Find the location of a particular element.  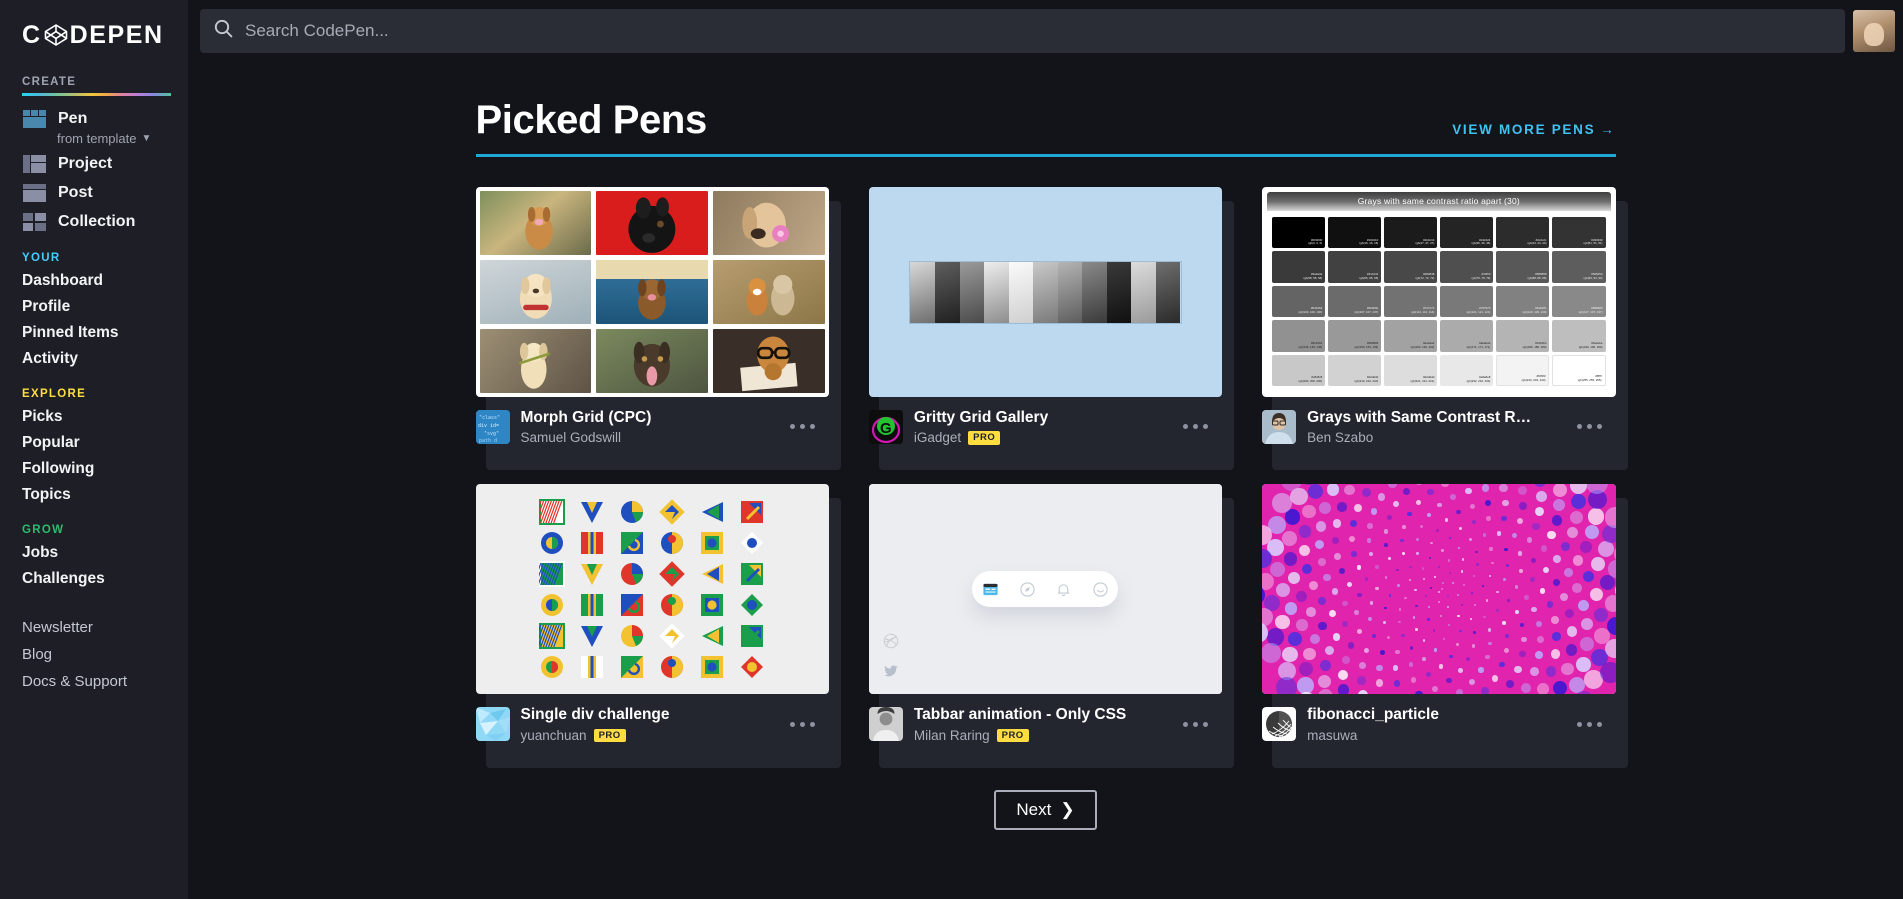

pen-author-name: yuanchuan is located at coordinates (554, 735).